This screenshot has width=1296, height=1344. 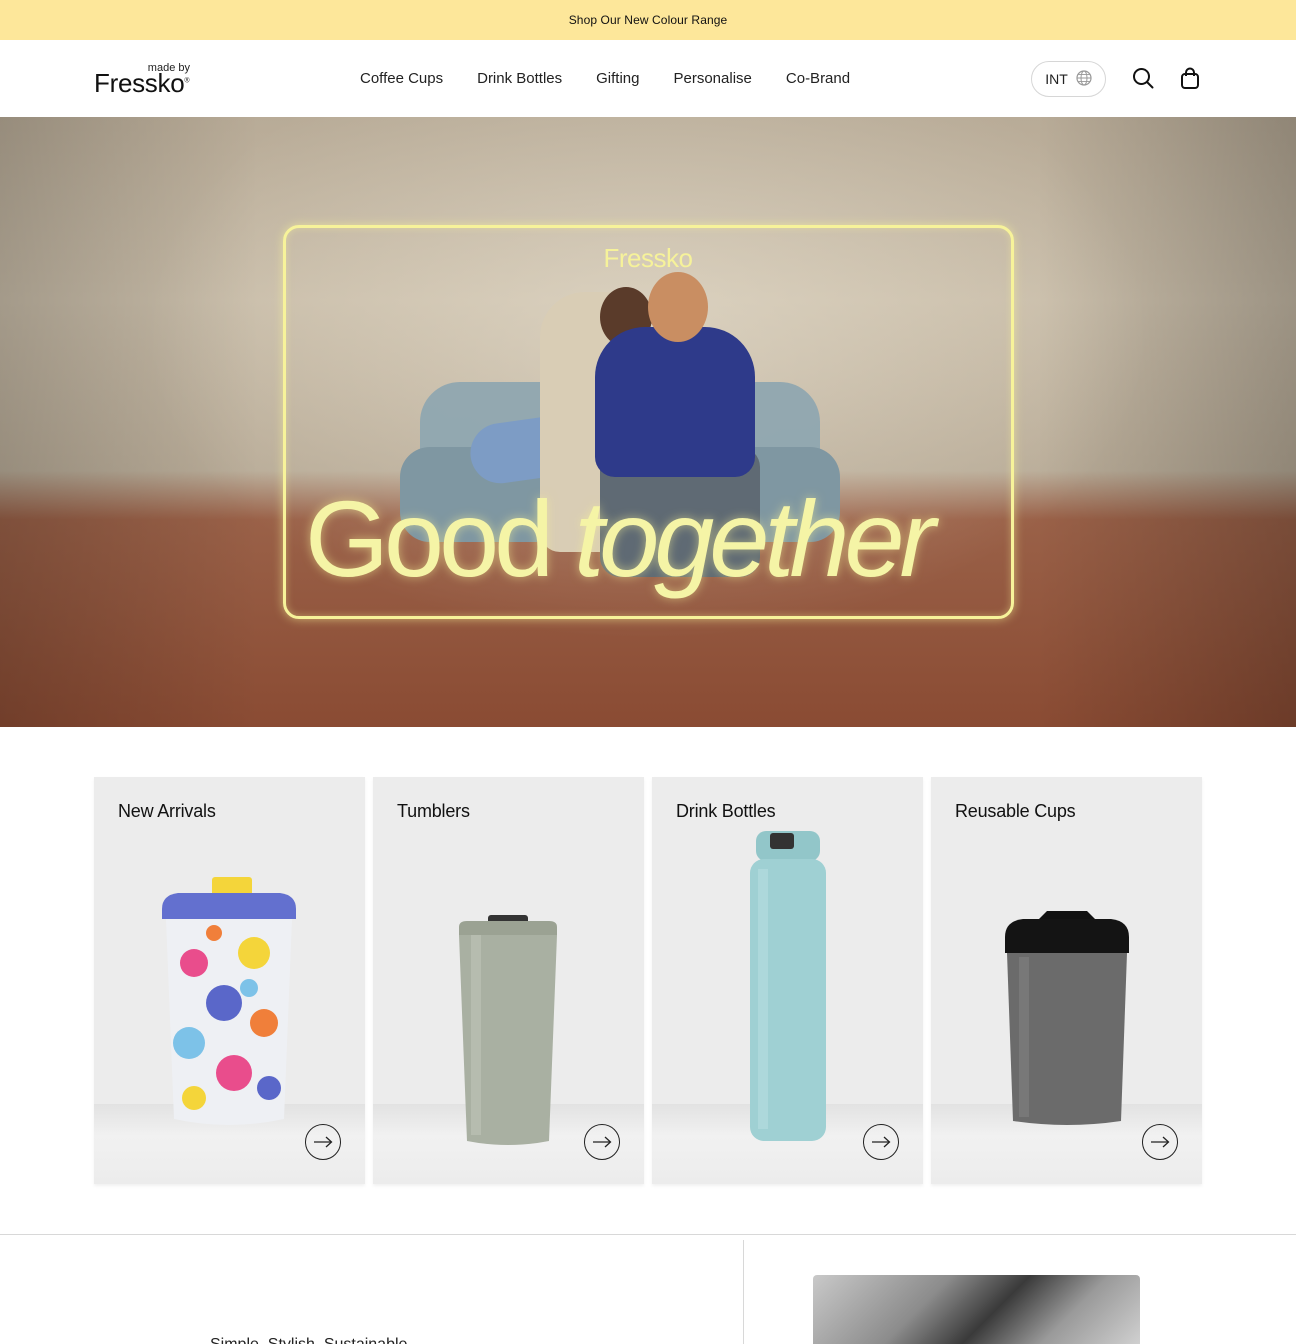 I want to click on category-title: Tumblers, so click(x=433, y=811).